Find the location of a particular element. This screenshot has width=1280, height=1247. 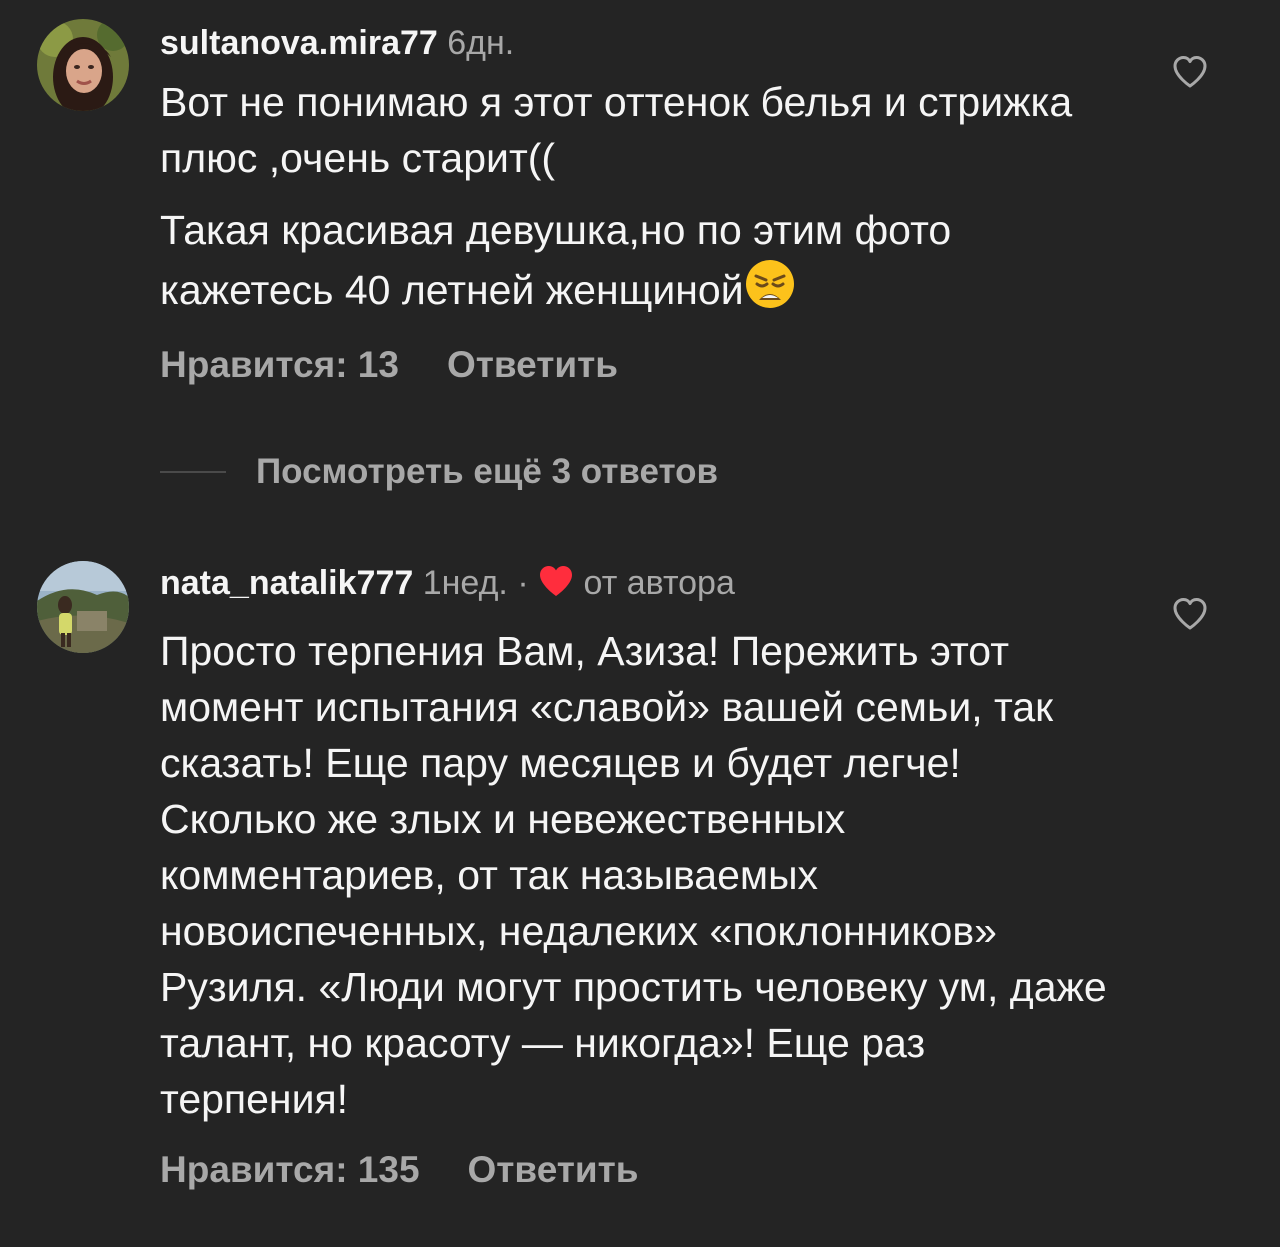

comment-actions: Нравится: 13 Ответить is located at coordinates (640, 365).